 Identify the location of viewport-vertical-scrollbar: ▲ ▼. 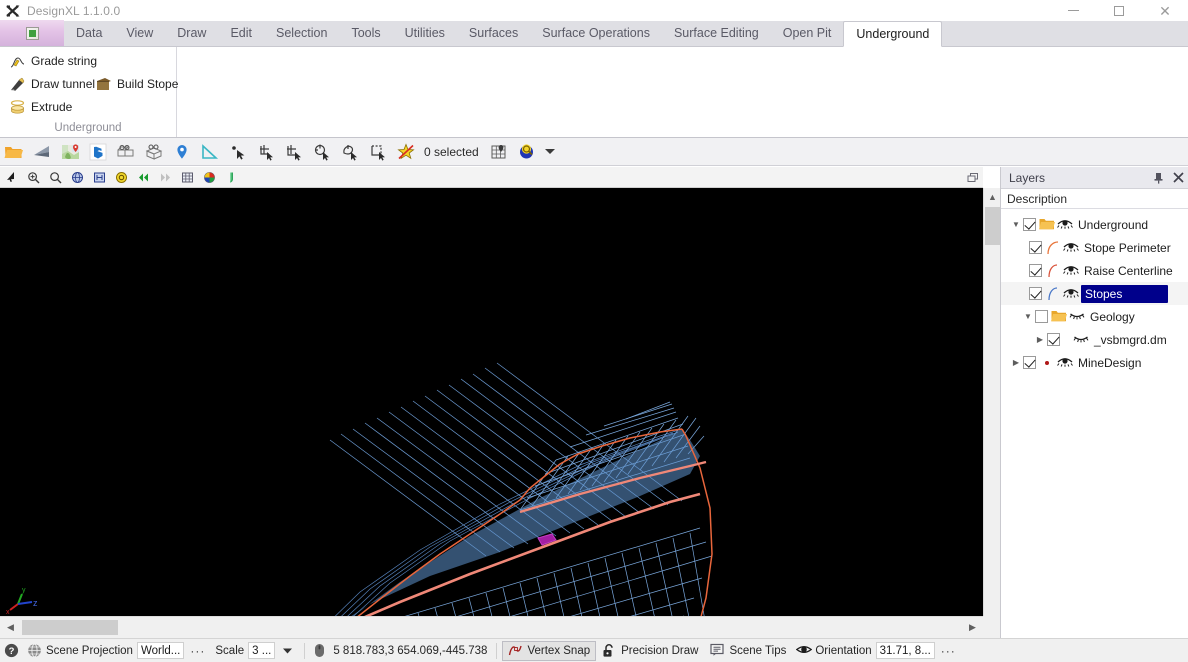
(991, 413).